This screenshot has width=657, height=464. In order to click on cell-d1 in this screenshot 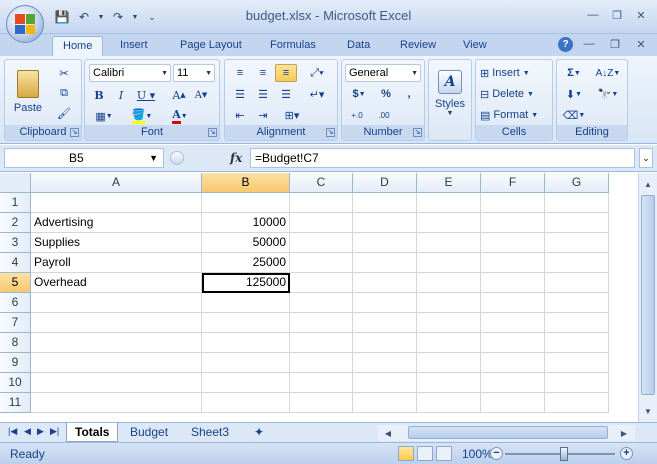, I will do `click(385, 203)`.